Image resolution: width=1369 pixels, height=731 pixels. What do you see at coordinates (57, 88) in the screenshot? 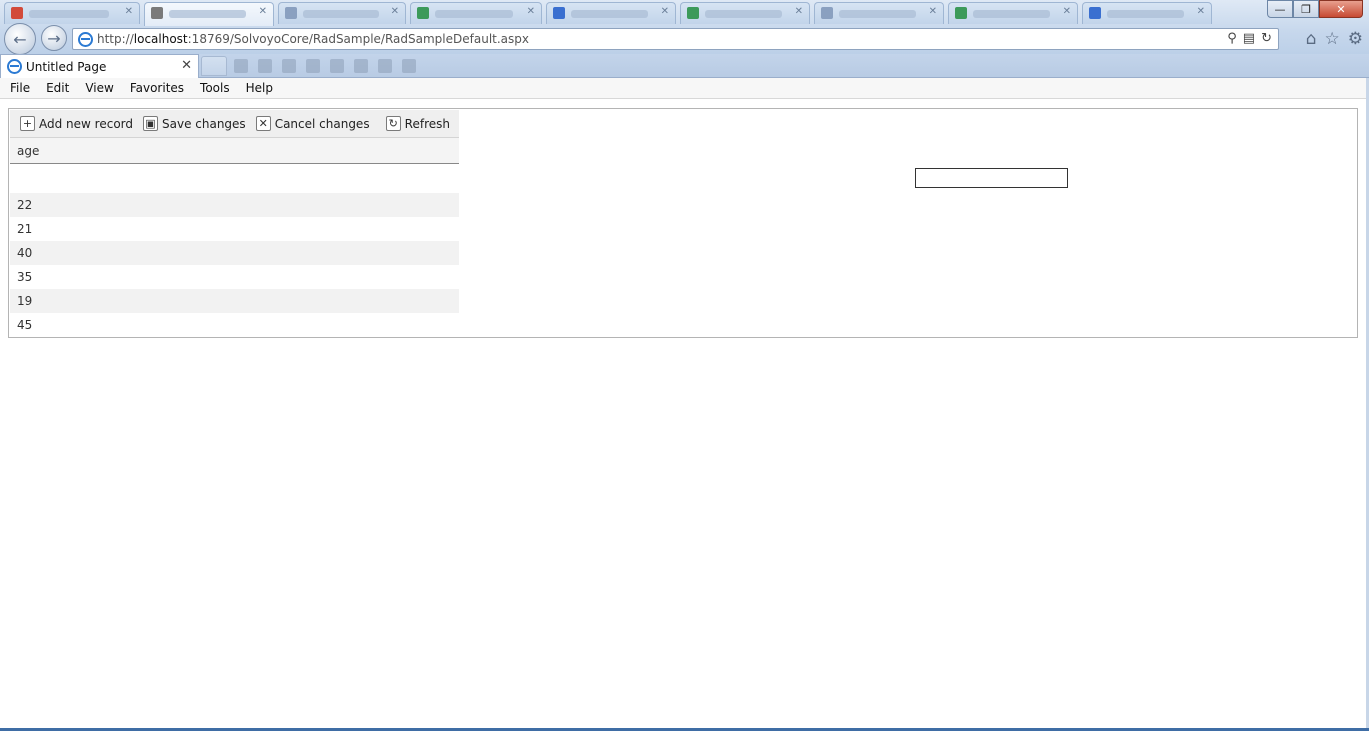
I see `menu-edit: Edit` at bounding box center [57, 88].